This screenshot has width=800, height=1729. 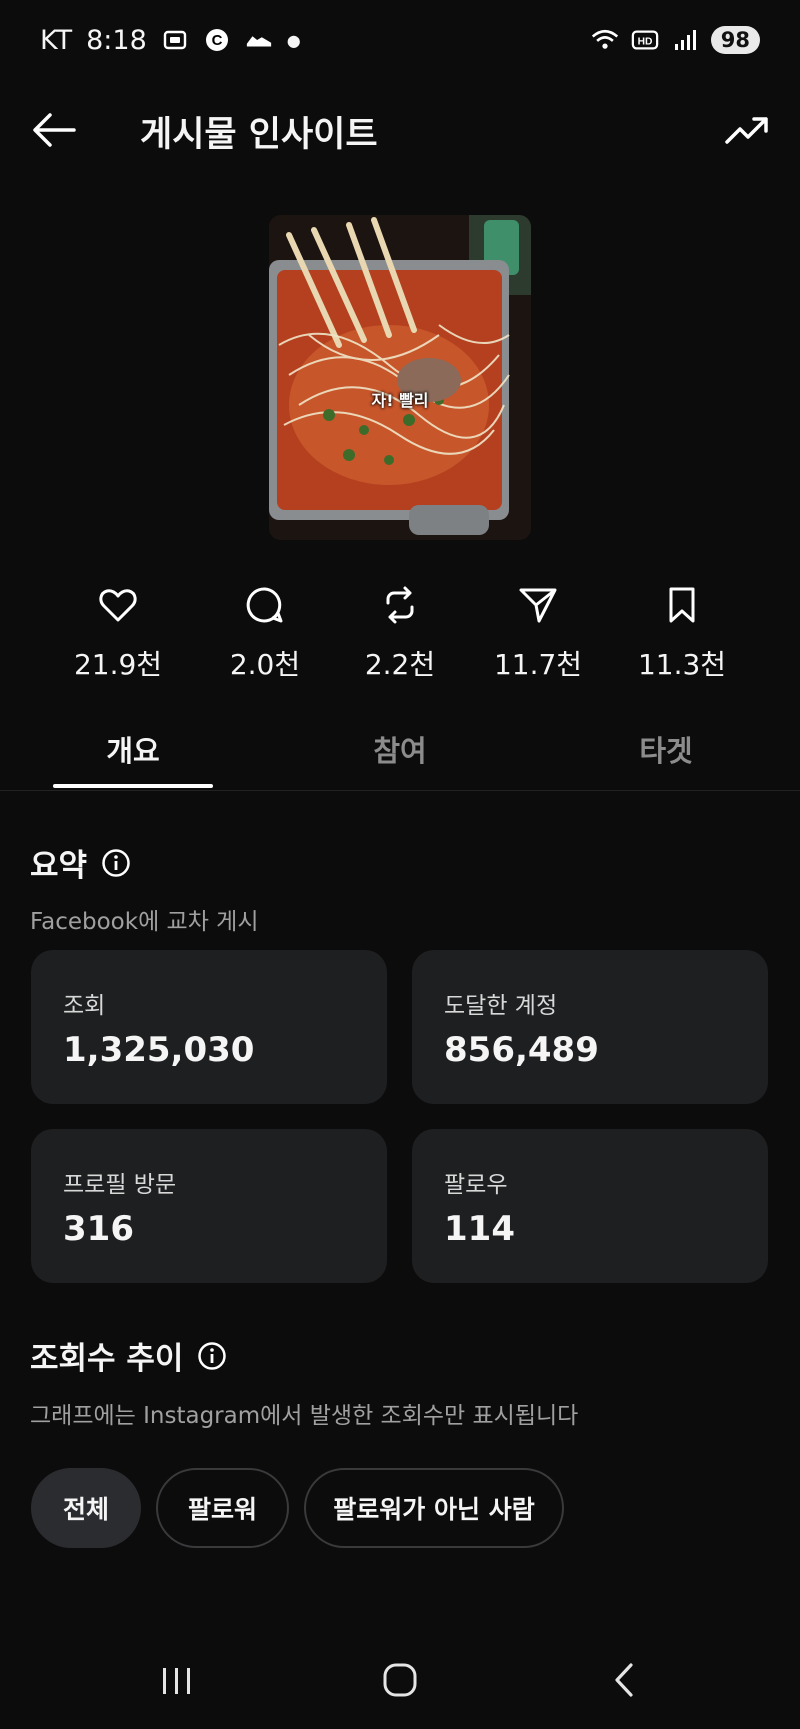 I want to click on recent-apps-button, so click(x=177, y=1680).